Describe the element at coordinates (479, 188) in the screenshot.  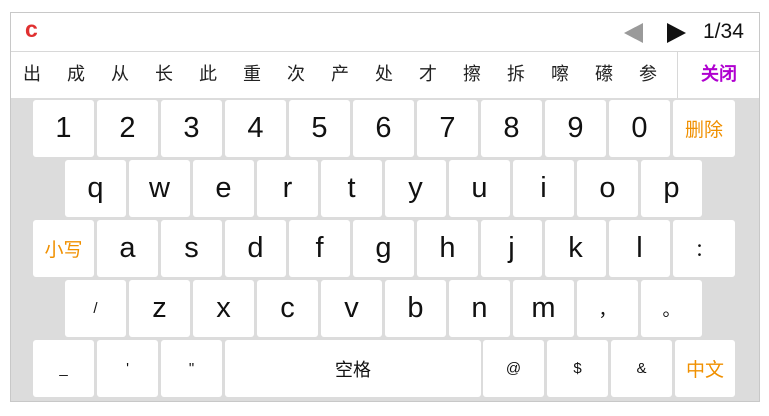
I see `key-u: u` at that location.